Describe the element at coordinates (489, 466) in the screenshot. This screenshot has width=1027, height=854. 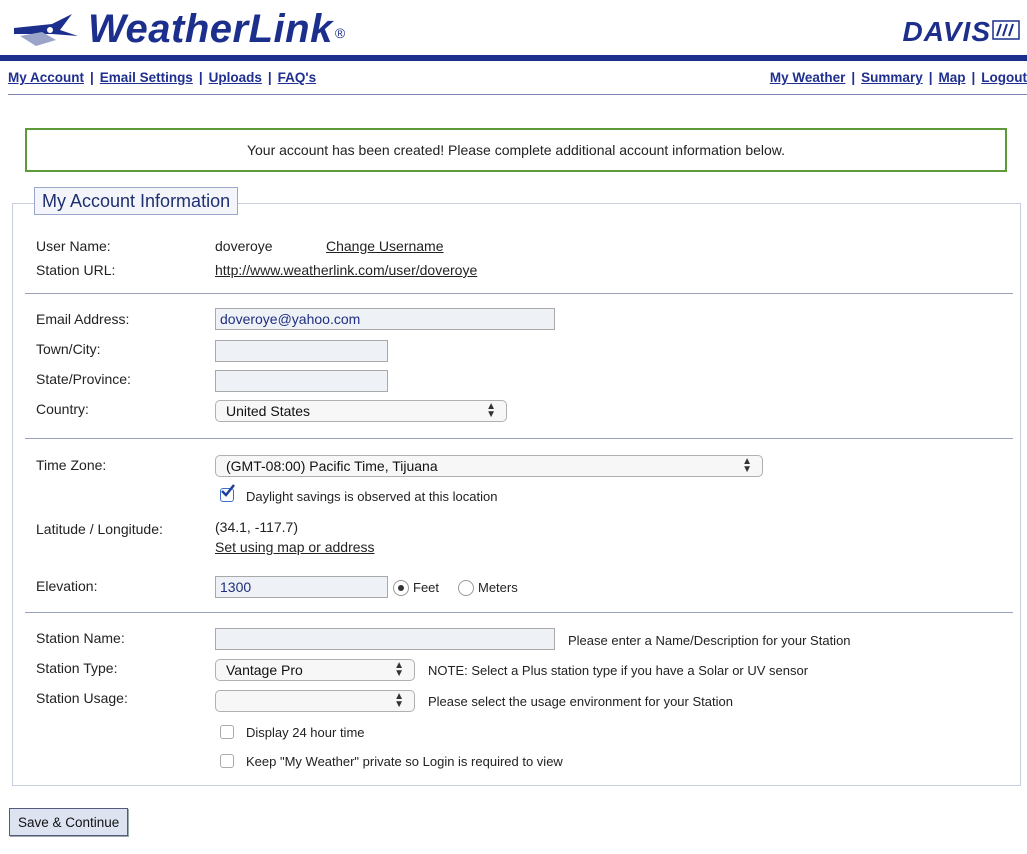
I see `time-zone-select: (GMT-08:00) Pacific Time, Tijuana ▲ ▼` at that location.